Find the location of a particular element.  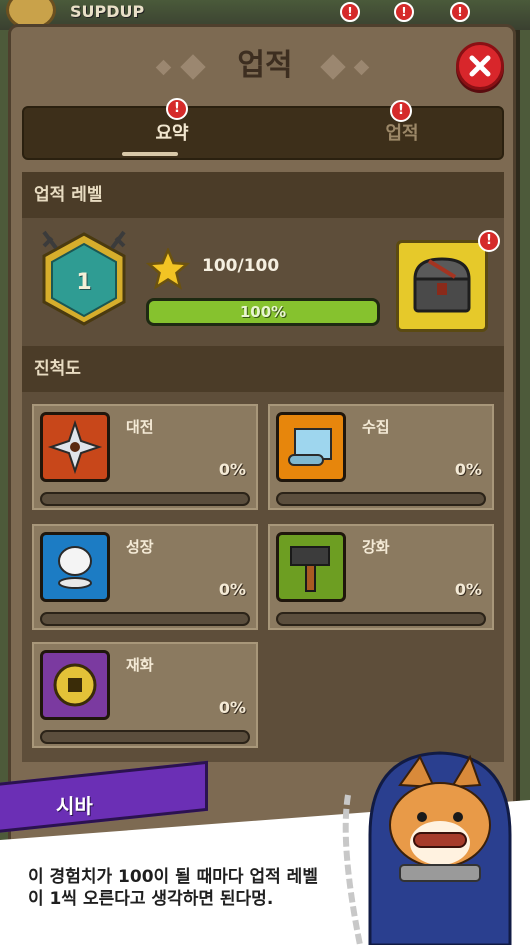

dialog-title: 업적 is located at coordinates (265, 65).